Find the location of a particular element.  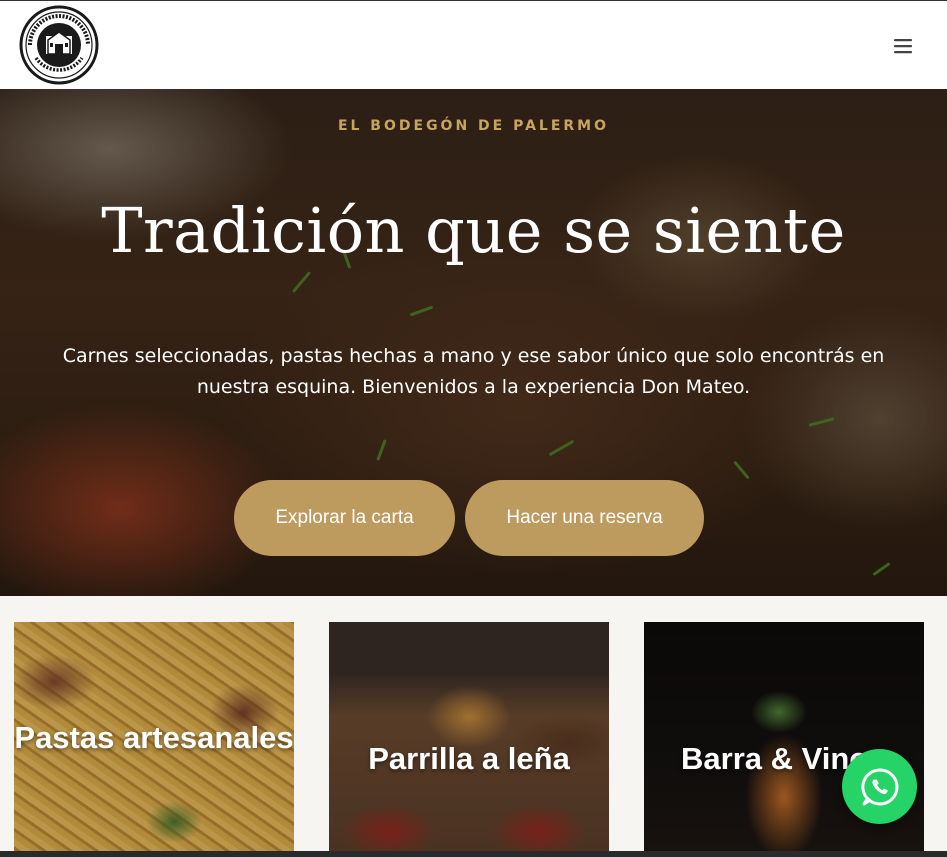

make-reservation-button: Hacer una reserva is located at coordinates (584, 518).